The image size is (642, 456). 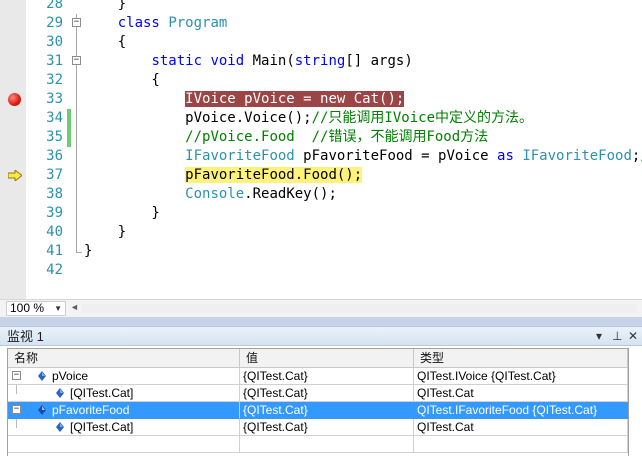 I want to click on watch-name-cell: − pFavoriteFood, so click(x=124, y=410).